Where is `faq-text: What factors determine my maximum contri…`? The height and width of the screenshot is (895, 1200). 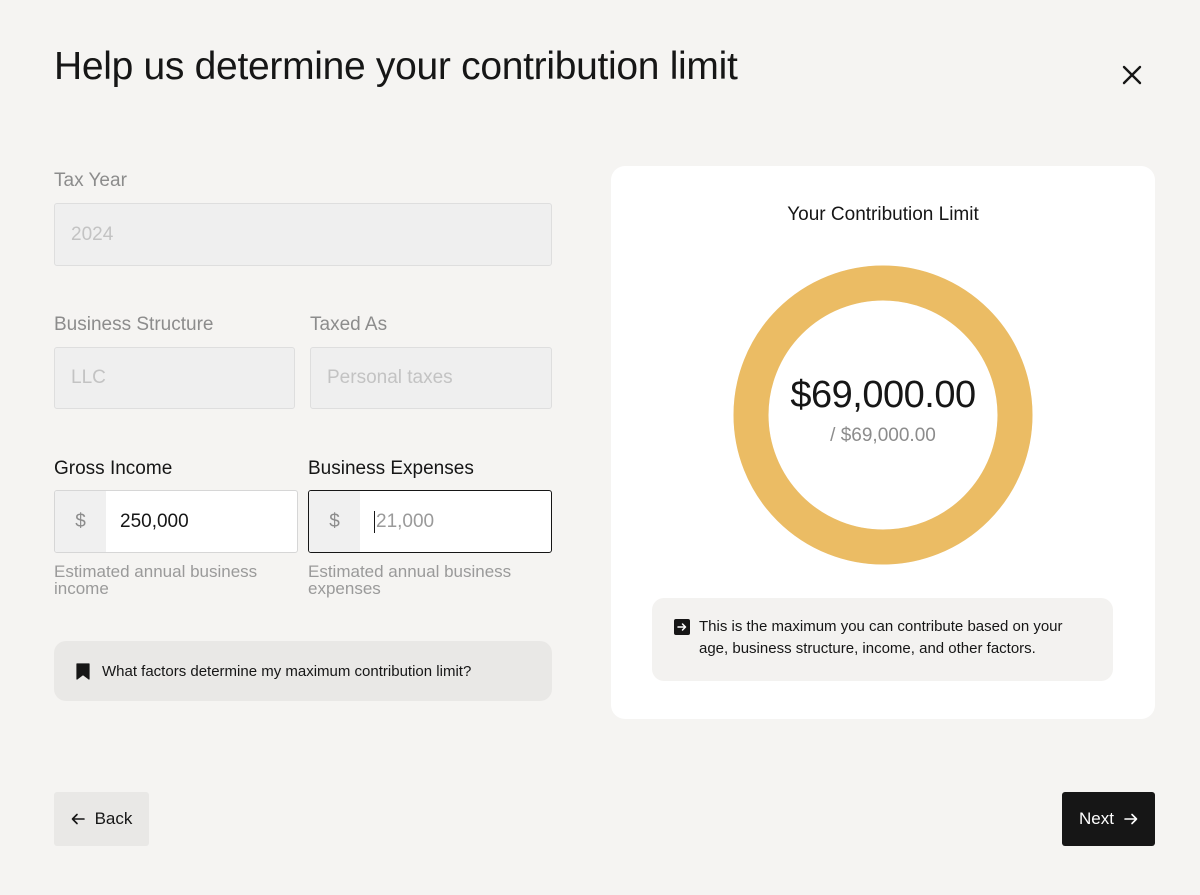 faq-text: What factors determine my maximum contri… is located at coordinates (287, 671).